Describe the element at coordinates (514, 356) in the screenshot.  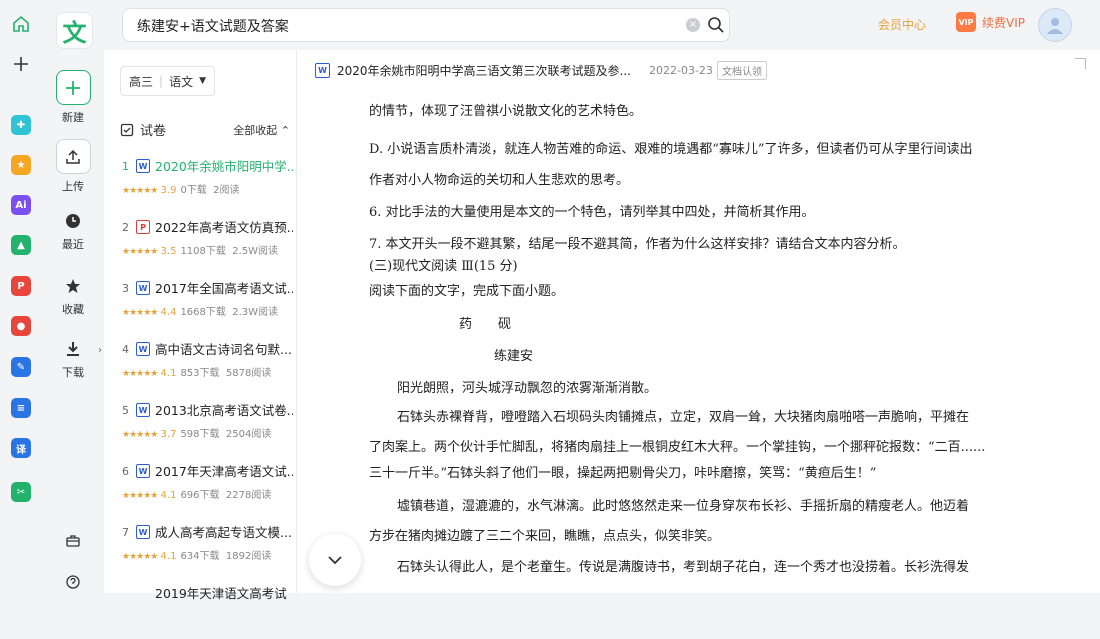
I see `text-line: 练建安` at that location.